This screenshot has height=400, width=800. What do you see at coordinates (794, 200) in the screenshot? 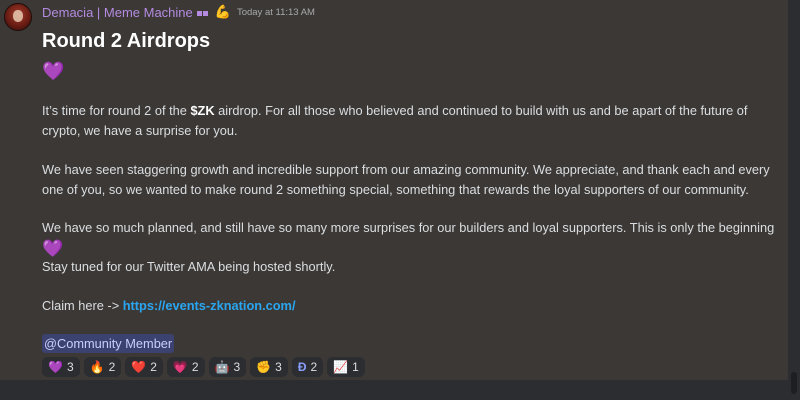
I see `vertical-scrollbar` at bounding box center [794, 200].